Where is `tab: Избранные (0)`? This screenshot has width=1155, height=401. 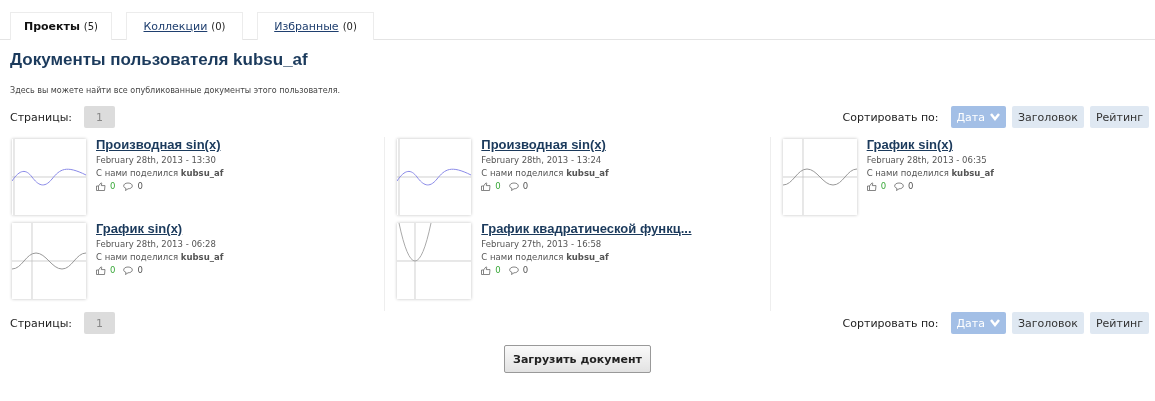 tab: Избранные (0) is located at coordinates (315, 26).